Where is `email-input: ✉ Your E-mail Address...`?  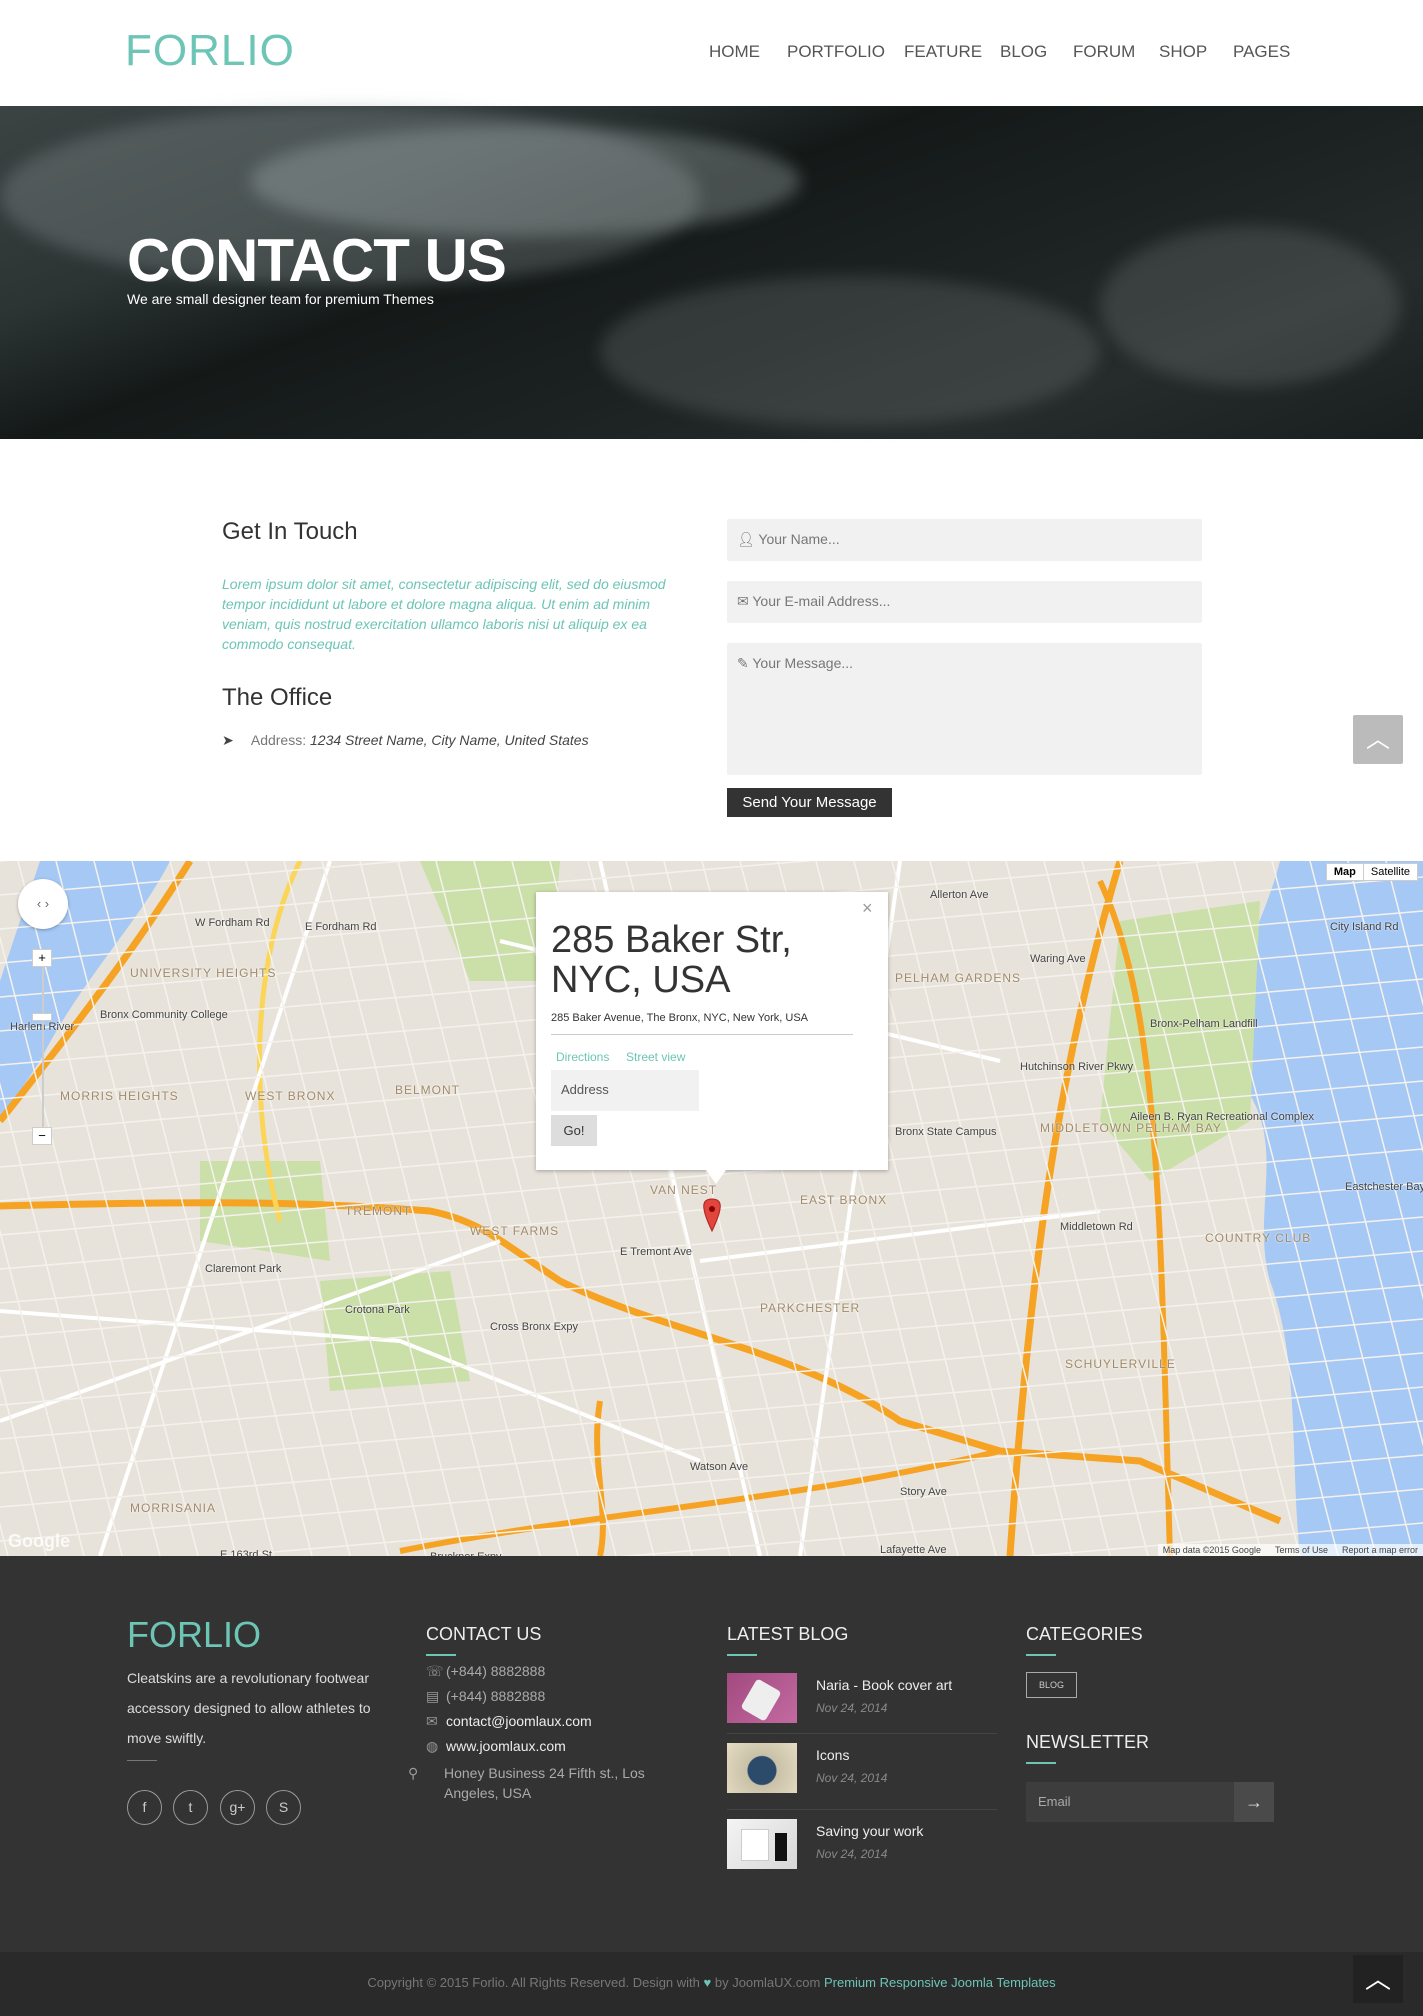 email-input: ✉ Your E-mail Address... is located at coordinates (964, 602).